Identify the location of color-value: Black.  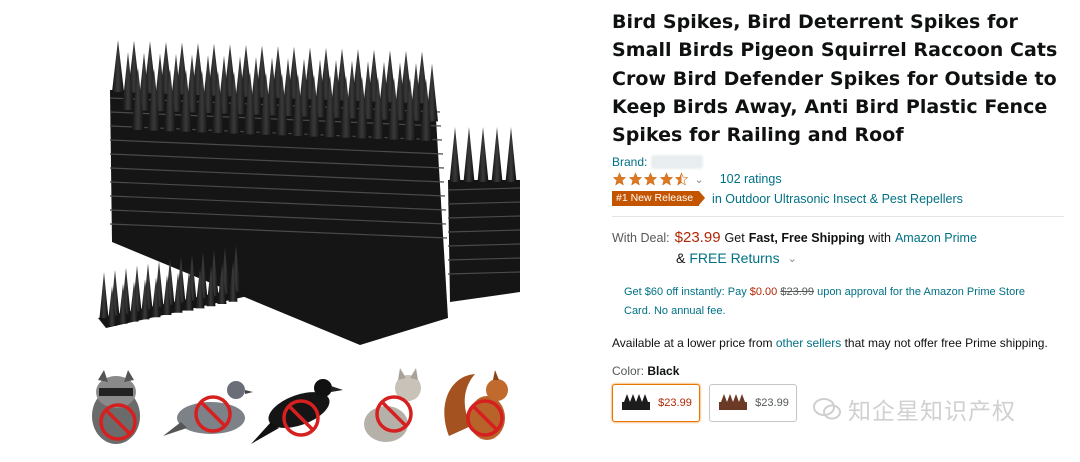
(663, 371).